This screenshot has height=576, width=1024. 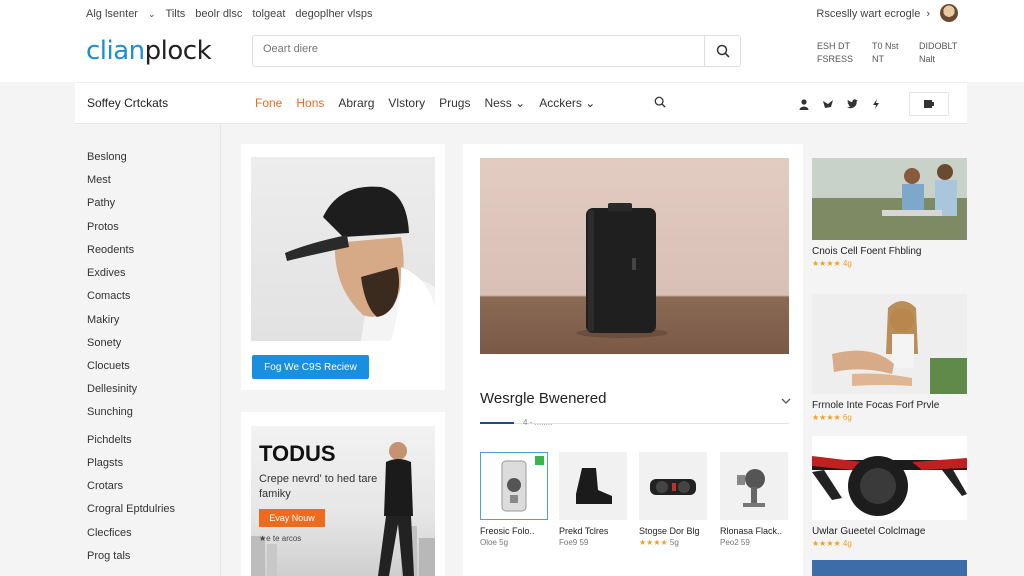 What do you see at coordinates (131, 509) in the screenshot?
I see `sidebar-item: Crogral Eptdulries` at bounding box center [131, 509].